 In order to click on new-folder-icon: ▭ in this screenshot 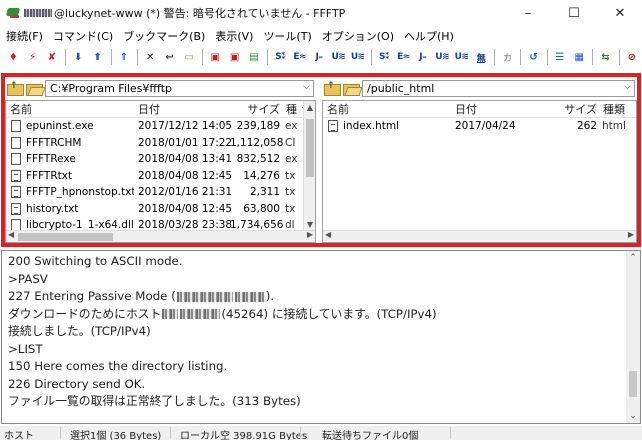, I will do `click(189, 57)`.